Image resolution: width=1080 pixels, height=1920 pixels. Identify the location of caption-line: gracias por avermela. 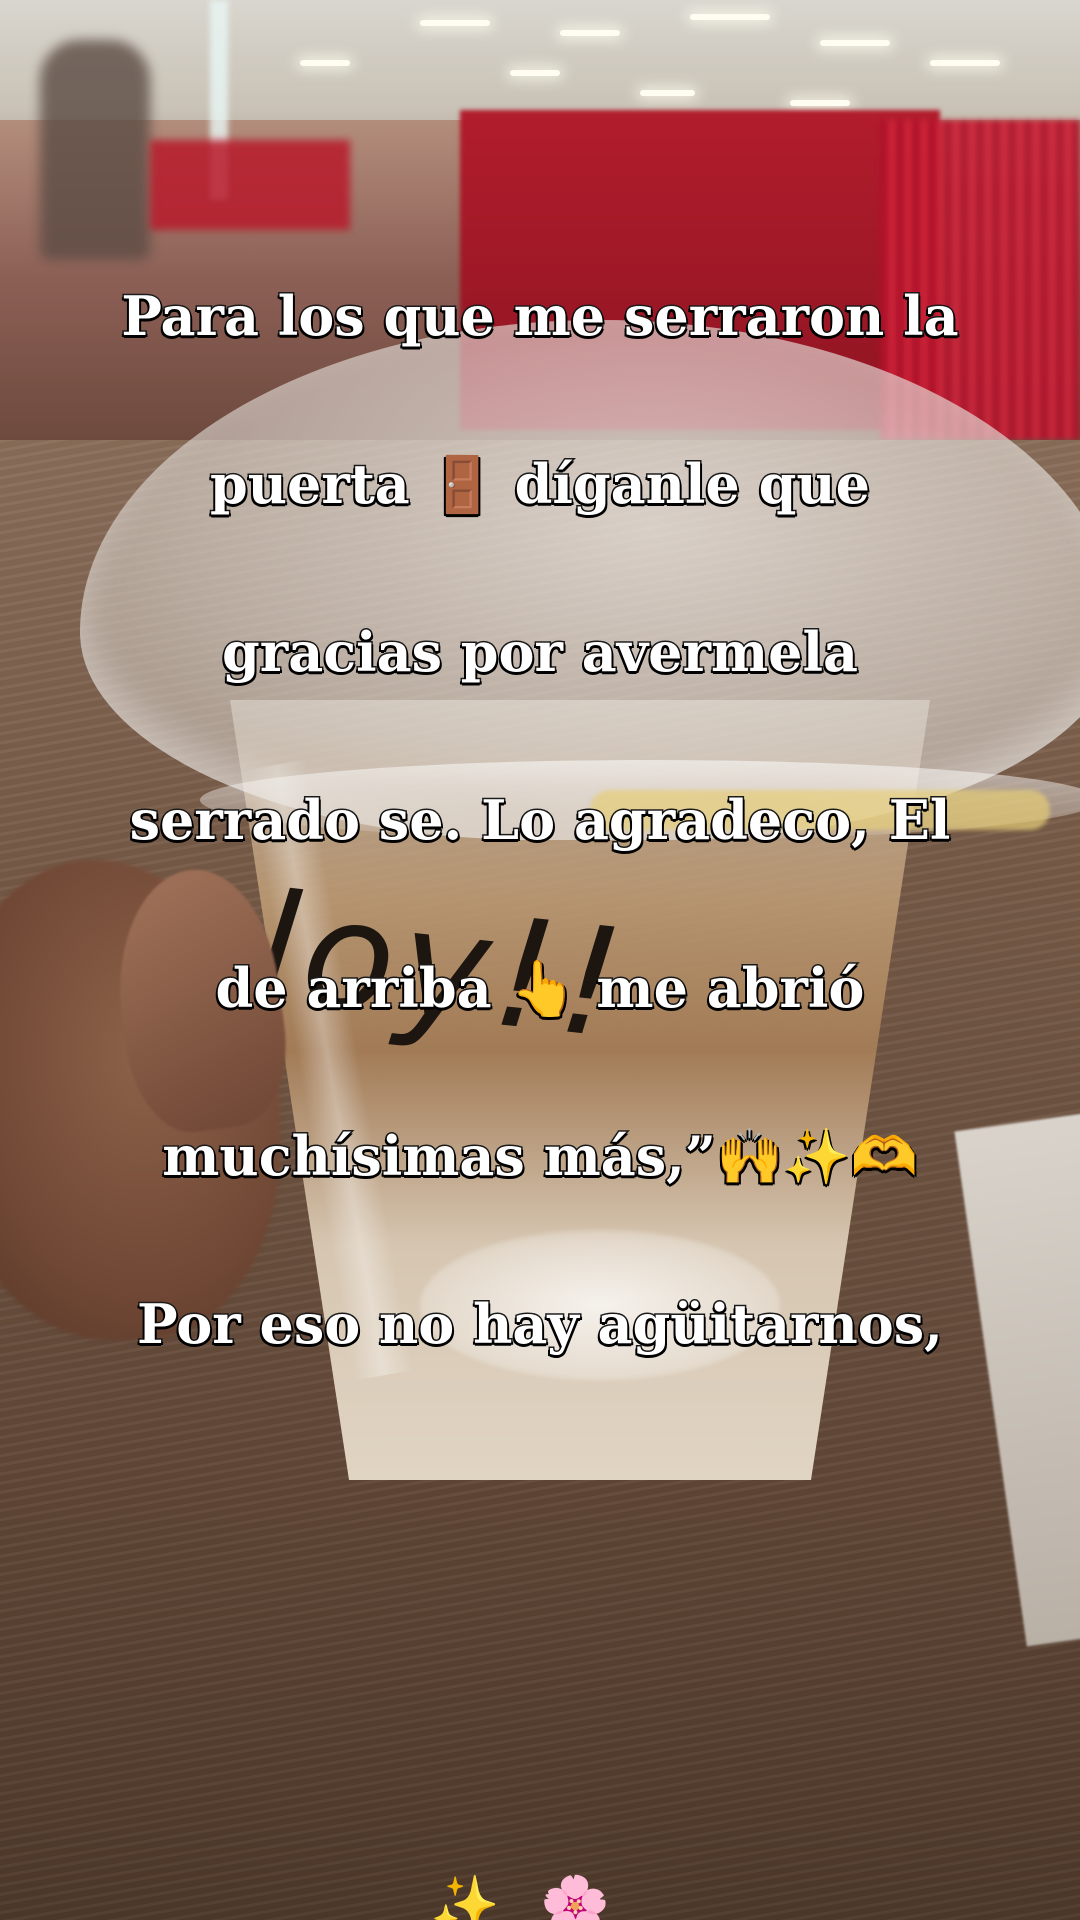
(540, 652).